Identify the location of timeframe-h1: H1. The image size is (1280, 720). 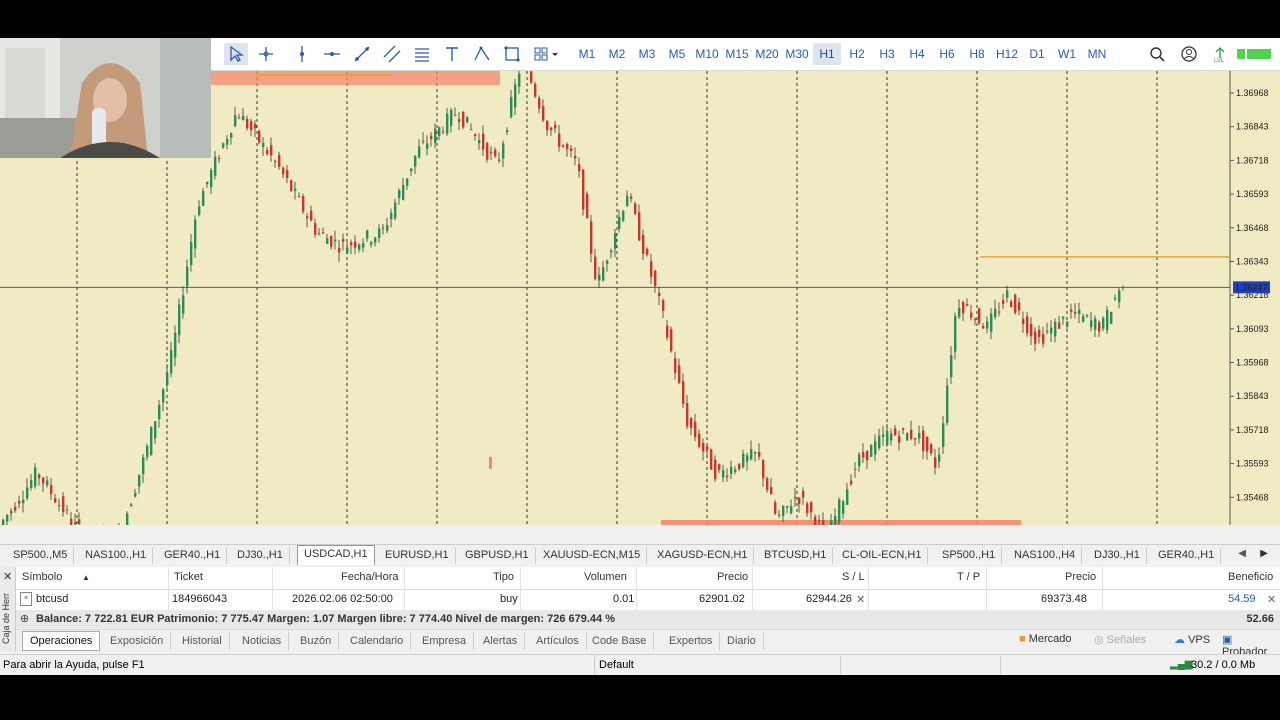
(827, 54).